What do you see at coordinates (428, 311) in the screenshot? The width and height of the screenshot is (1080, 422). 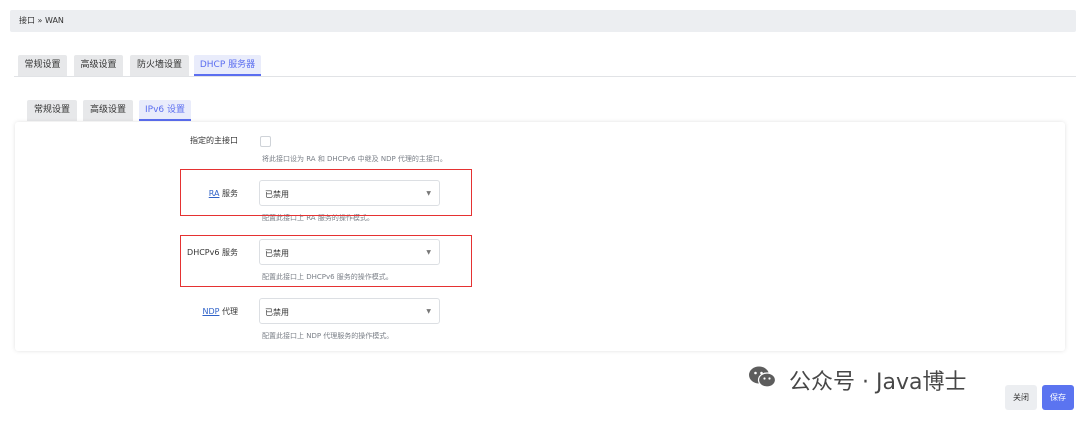 I see `chevron-down-icon: ▼` at bounding box center [428, 311].